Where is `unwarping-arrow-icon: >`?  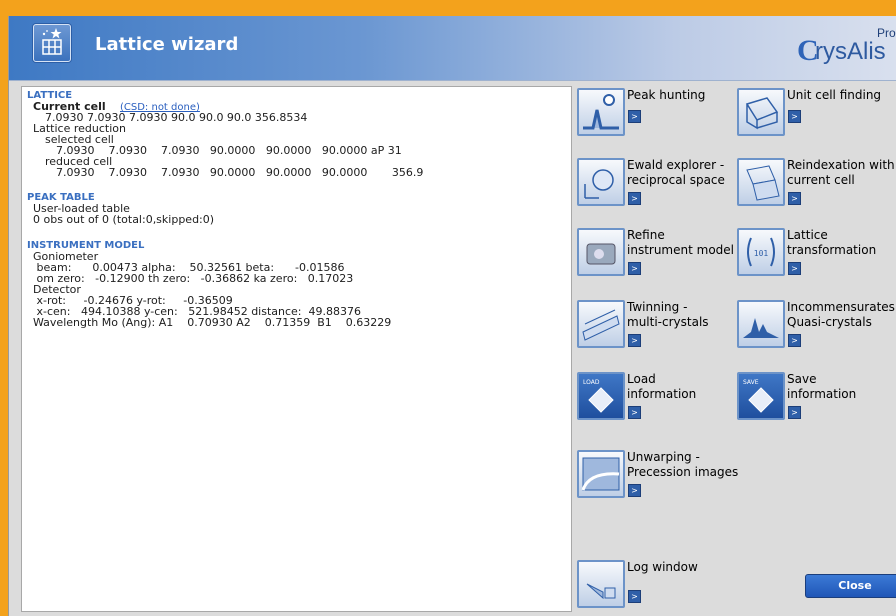
unwarping-arrow-icon: > is located at coordinates (634, 490).